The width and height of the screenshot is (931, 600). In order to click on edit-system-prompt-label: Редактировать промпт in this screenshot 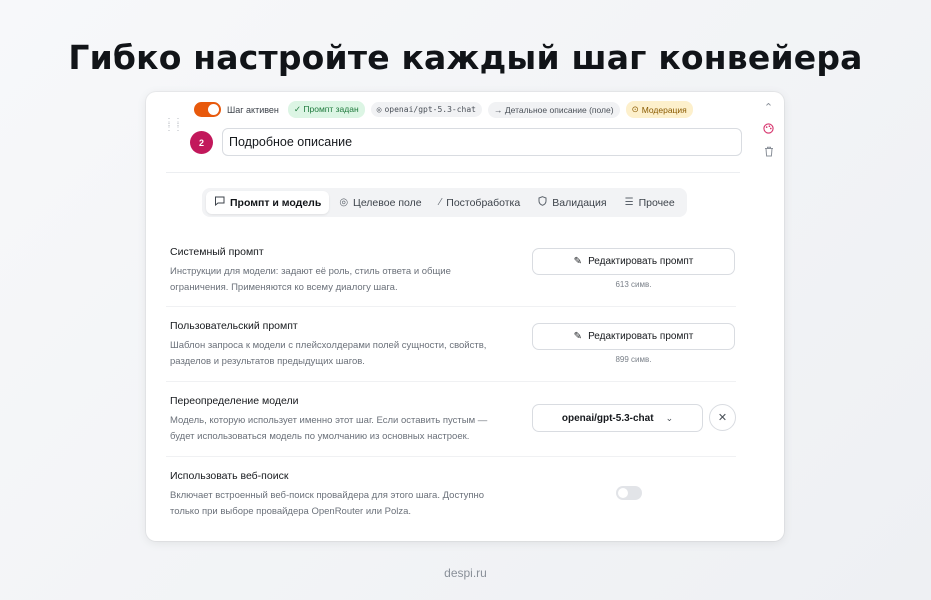, I will do `click(641, 261)`.